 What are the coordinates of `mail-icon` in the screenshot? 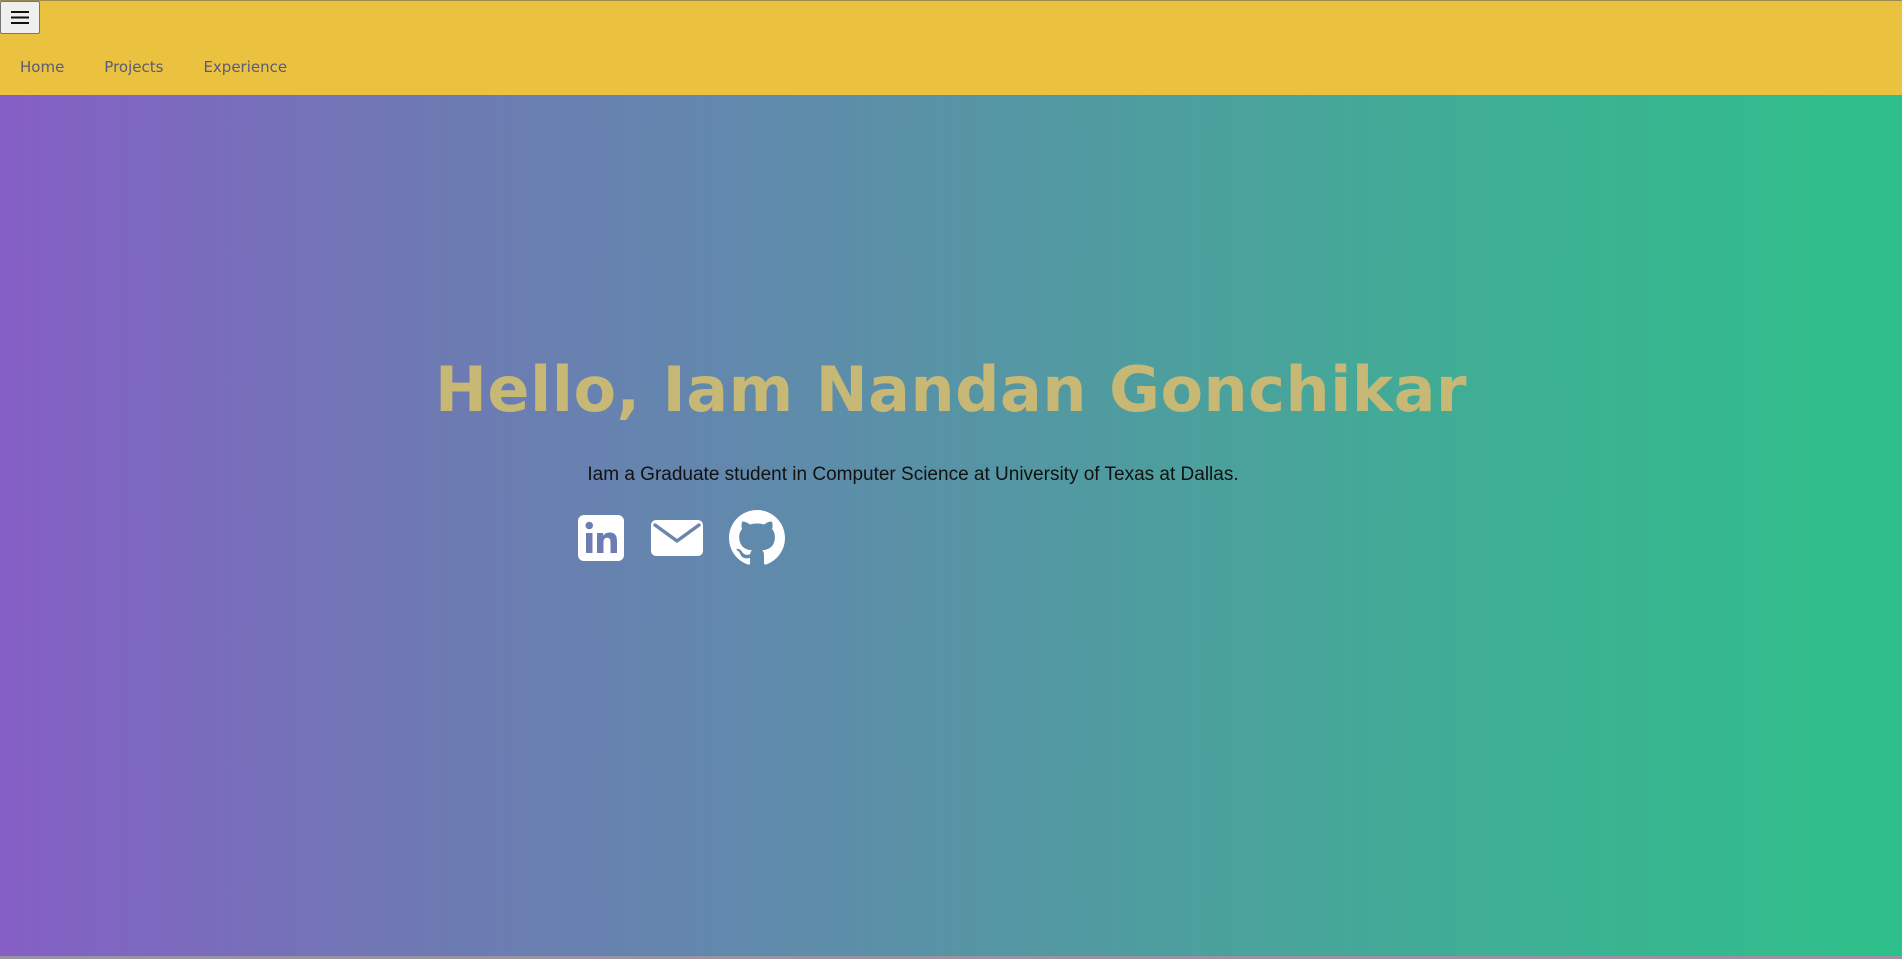 It's located at (677, 538).